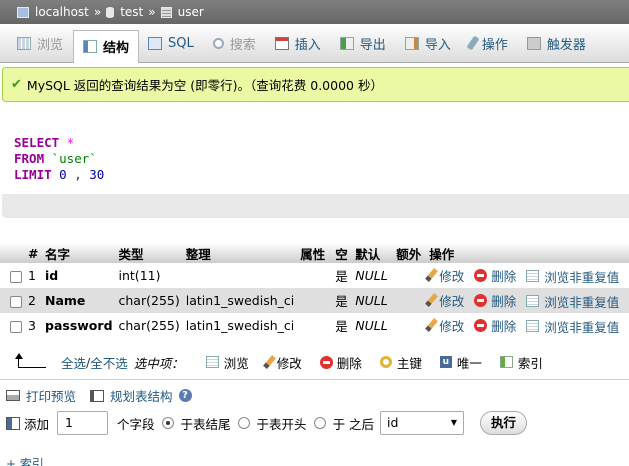 The image size is (629, 466). I want to click on operations-icon, so click(473, 43).